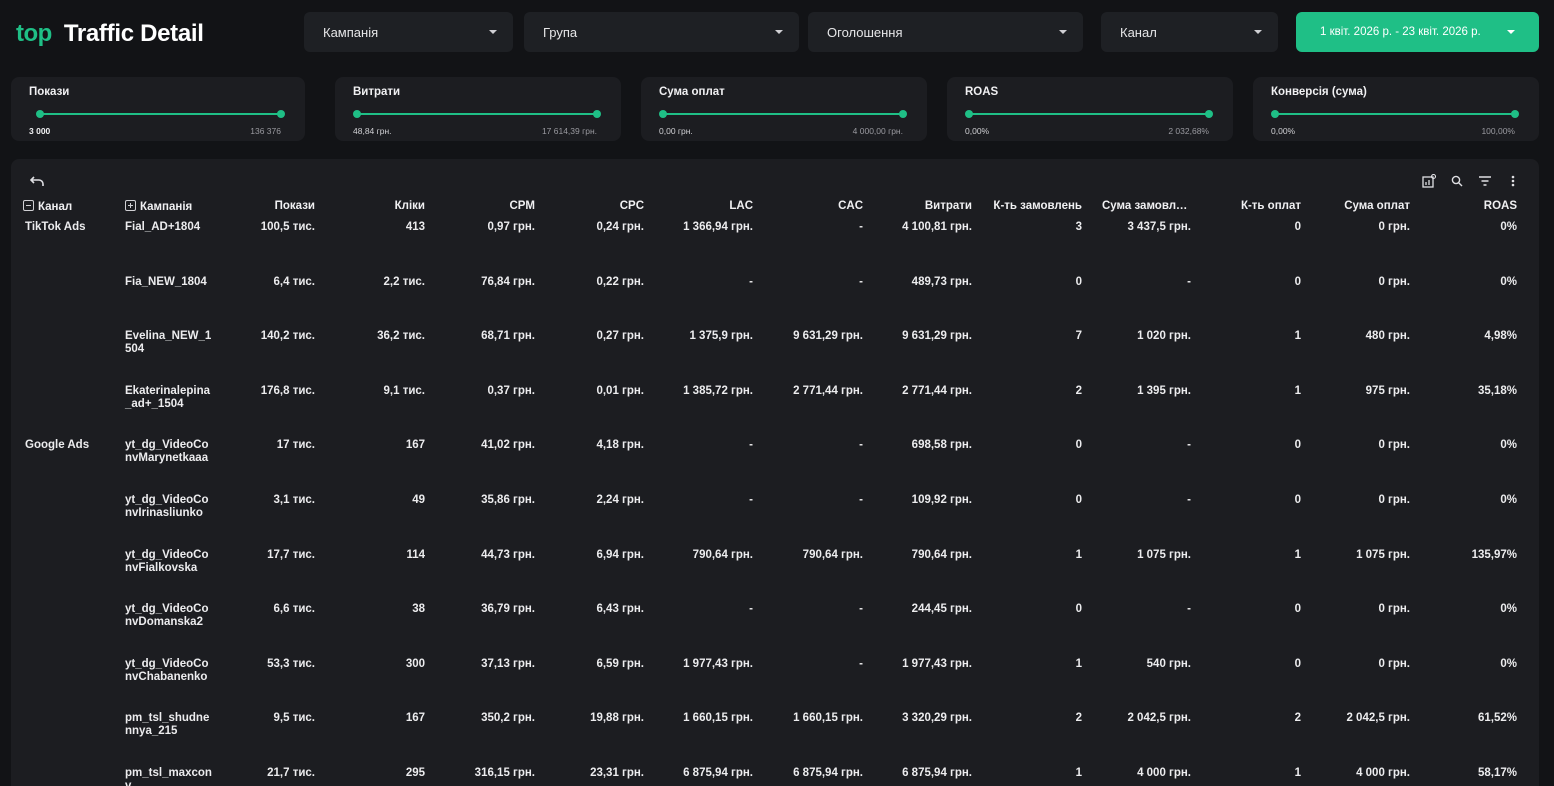 The height and width of the screenshot is (786, 1554). I want to click on cell-channel: TikTok Ads, so click(55, 227).